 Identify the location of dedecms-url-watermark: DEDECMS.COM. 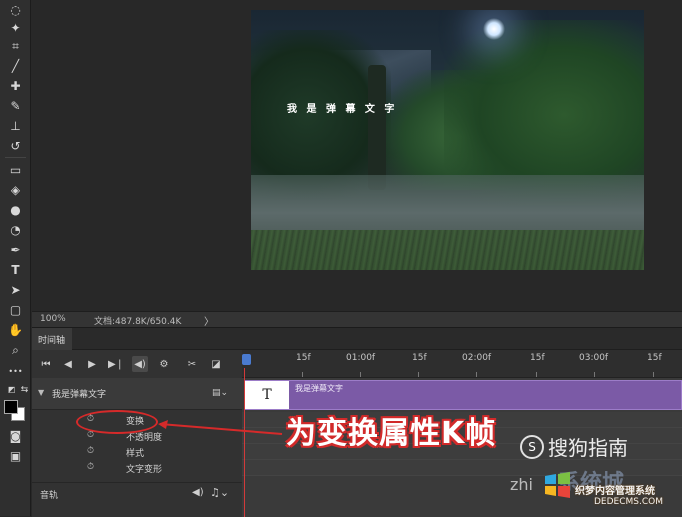
(628, 502).